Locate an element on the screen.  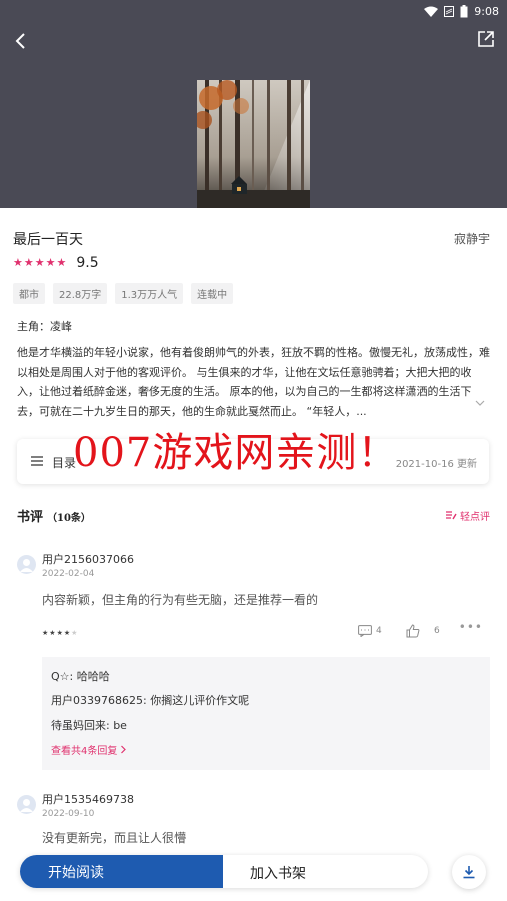
book-tags: 都市 22.8万字 1.3万万人气 连载中 is located at coordinates (123, 293).